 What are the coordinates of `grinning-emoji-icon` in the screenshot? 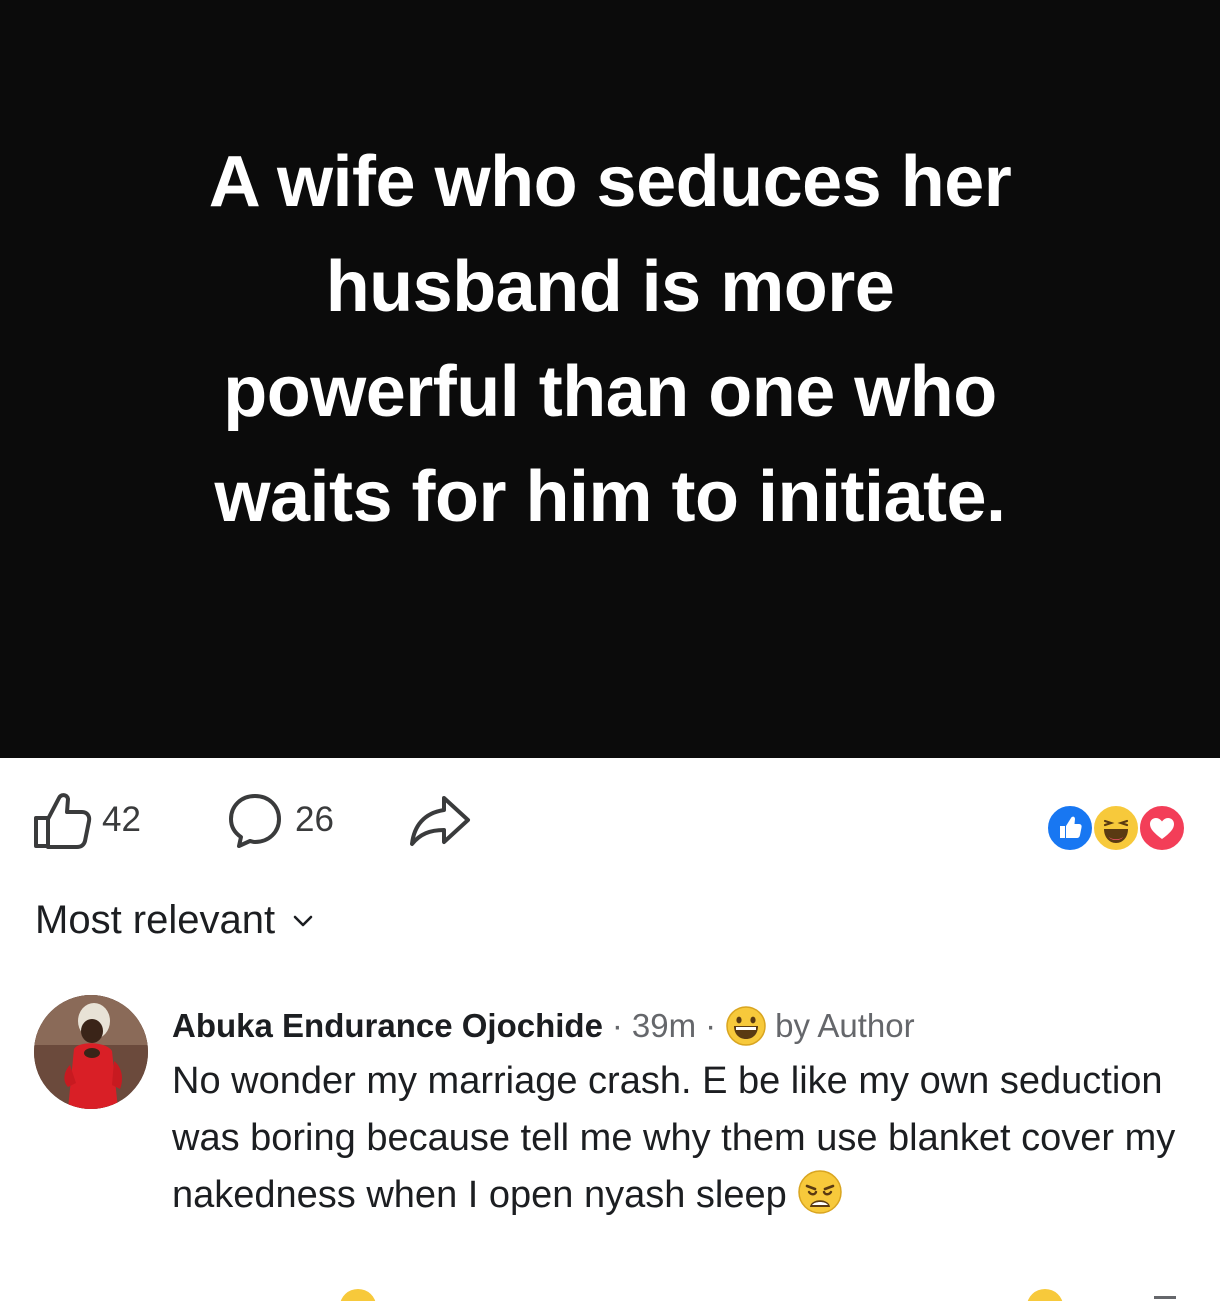 It's located at (746, 1026).